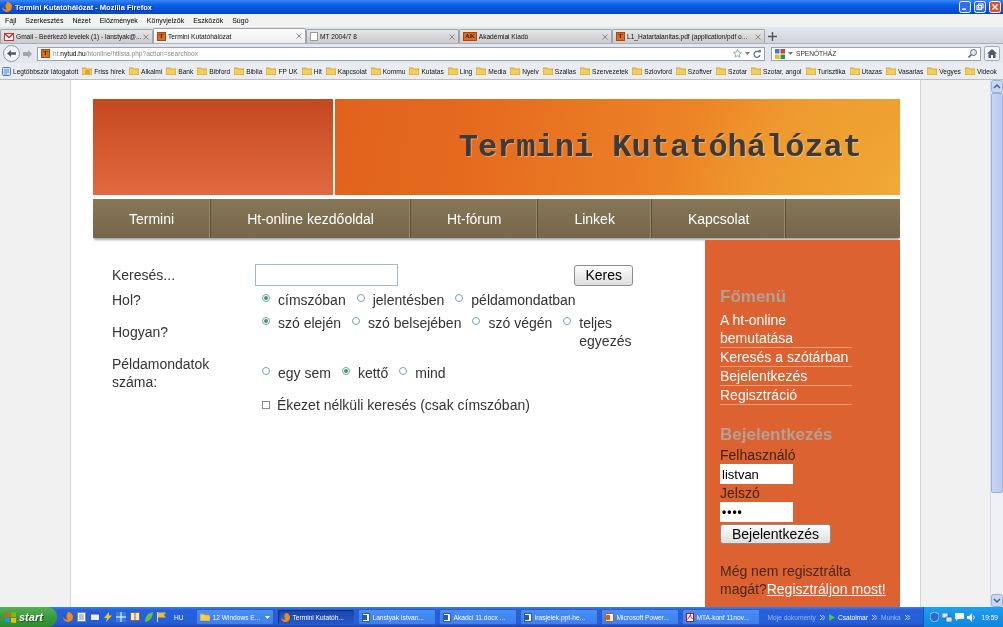  What do you see at coordinates (780, 53) in the screenshot?
I see `search-engine-icon` at bounding box center [780, 53].